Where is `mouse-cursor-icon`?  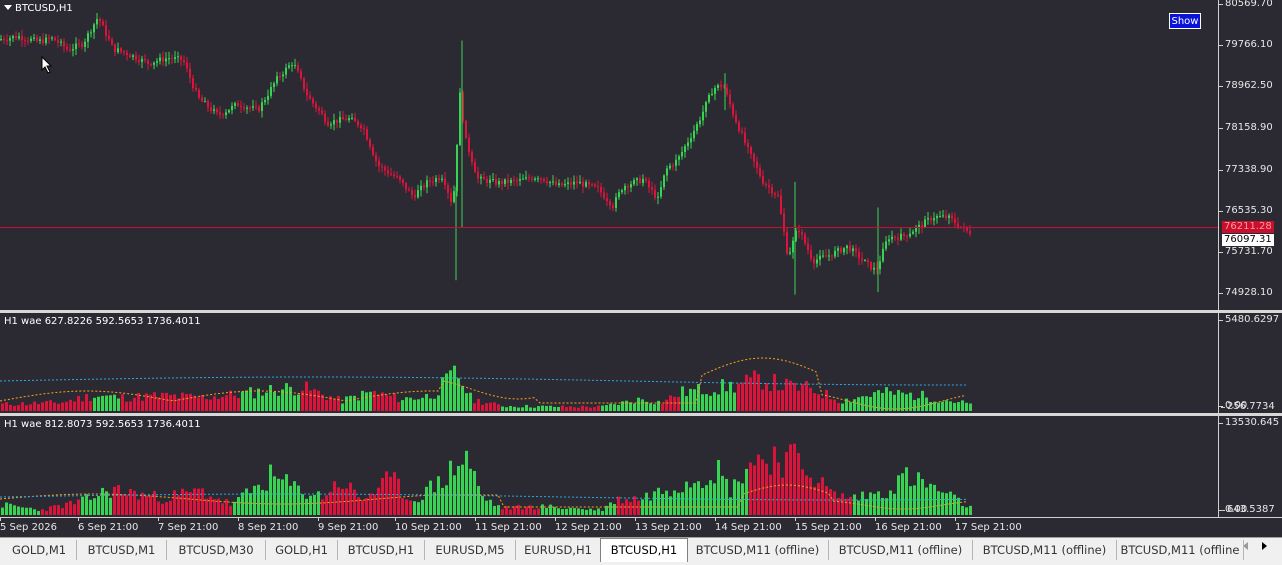
mouse-cursor-icon is located at coordinates (47, 65).